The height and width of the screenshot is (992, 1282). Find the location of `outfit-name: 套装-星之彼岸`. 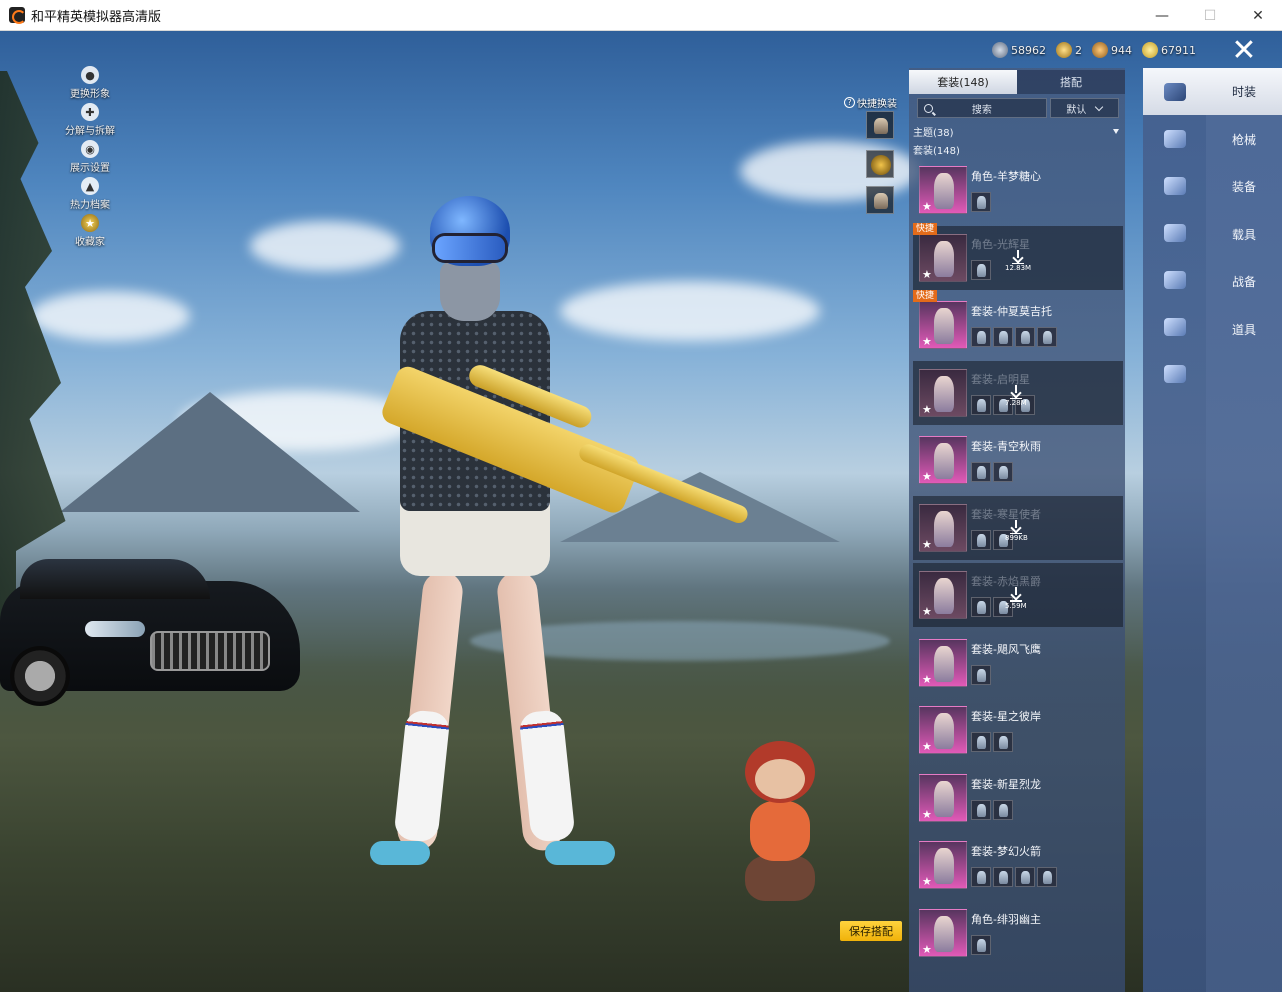

outfit-name: 套装-星之彼岸 is located at coordinates (1006, 716).